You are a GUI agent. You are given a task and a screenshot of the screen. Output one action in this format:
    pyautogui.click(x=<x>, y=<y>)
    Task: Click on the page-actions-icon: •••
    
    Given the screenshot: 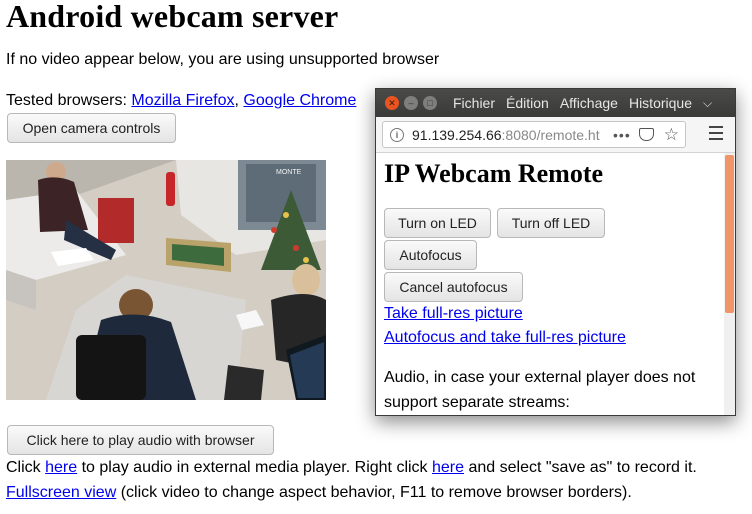 What is the action you would take?
    pyautogui.click(x=622, y=135)
    